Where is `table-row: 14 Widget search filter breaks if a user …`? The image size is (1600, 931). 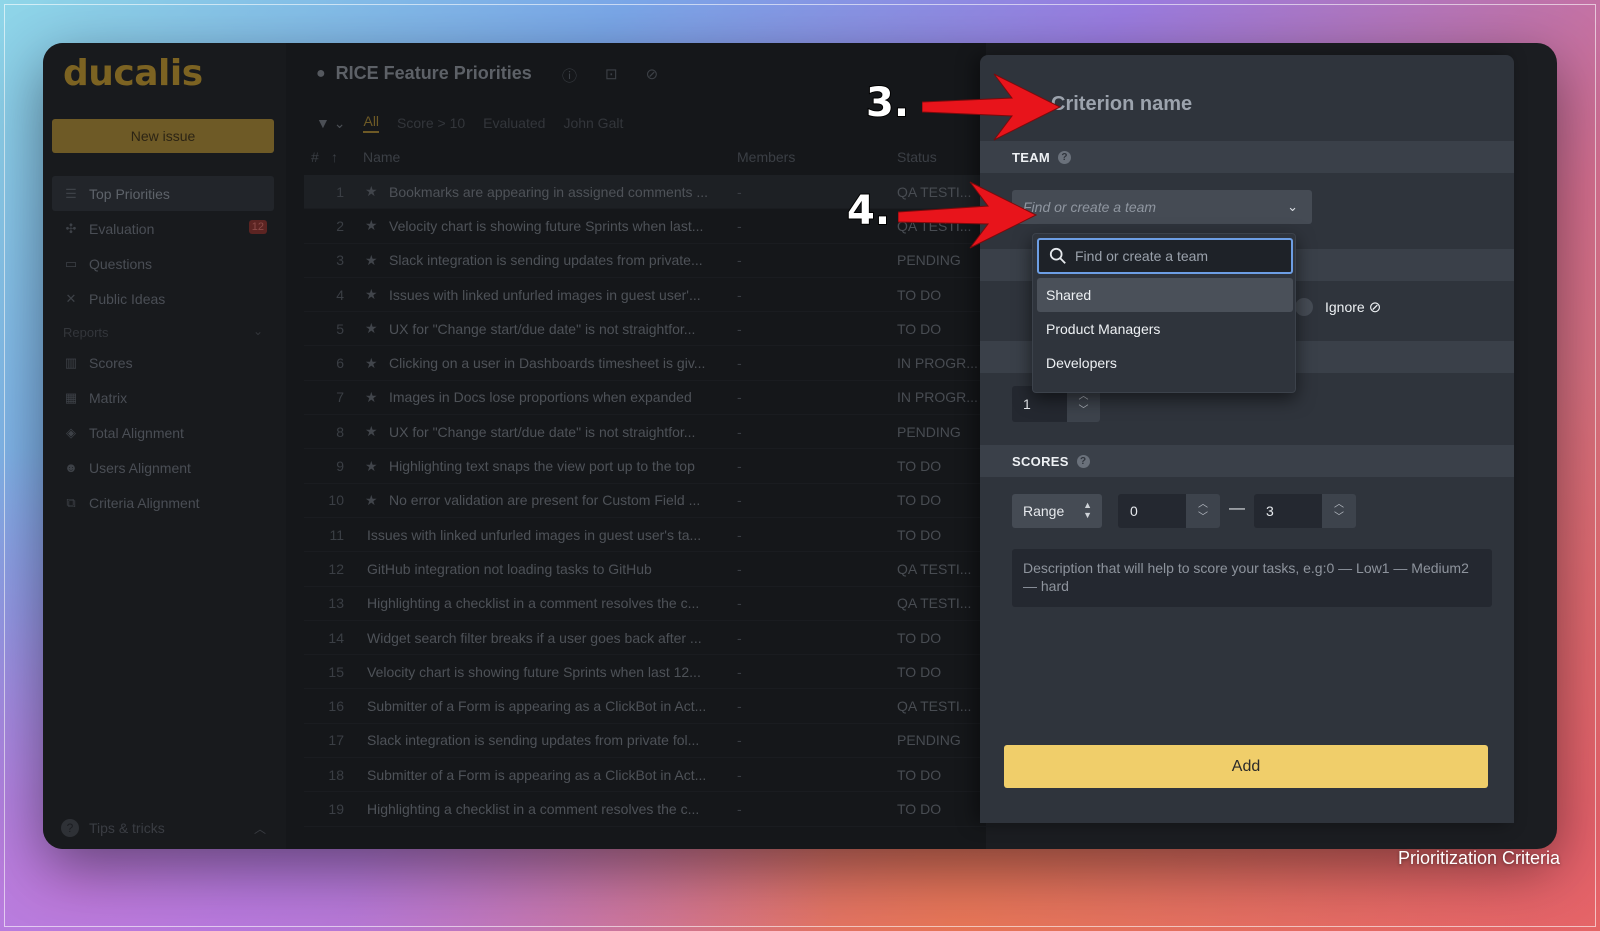 table-row: 14 Widget search filter breaks if a user … is located at coordinates (649, 638).